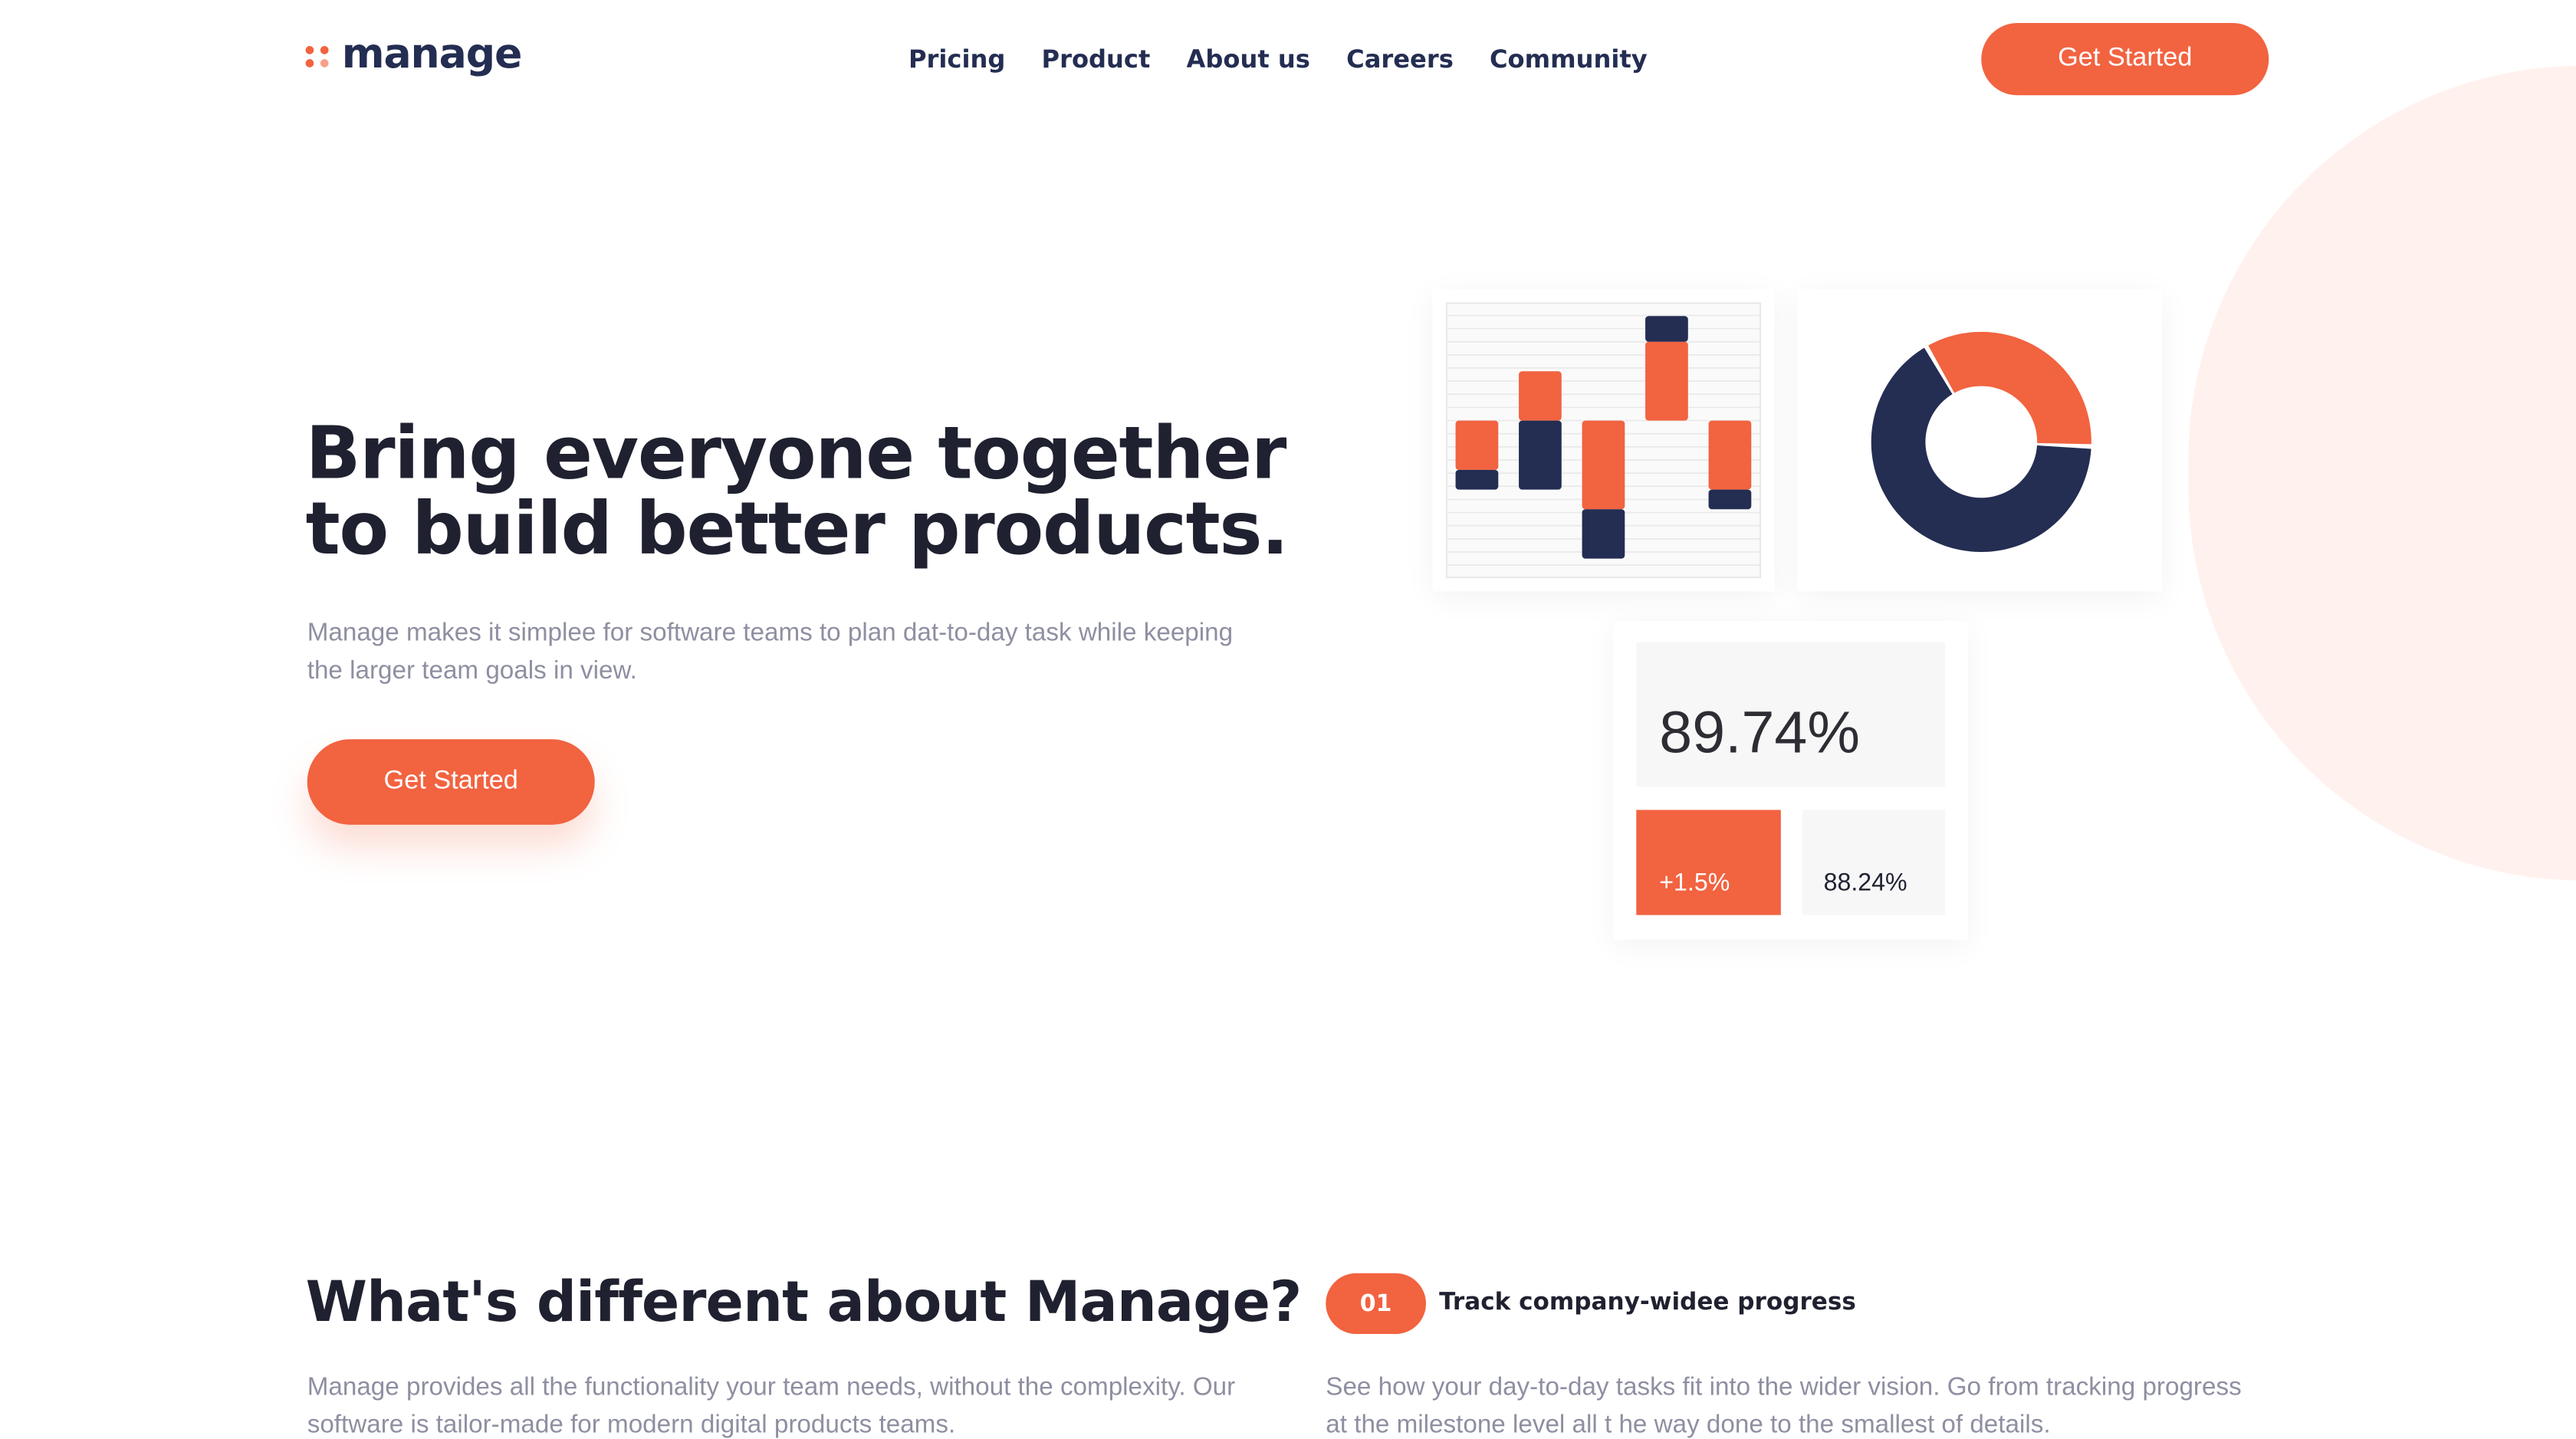 Image resolution: width=2576 pixels, height=1439 pixels. I want to click on nav-item-pricing: Pricing, so click(957, 59).